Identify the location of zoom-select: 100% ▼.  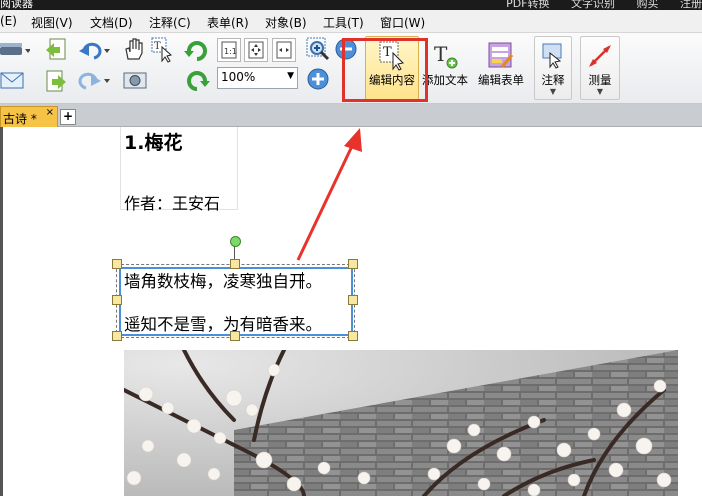
(257, 78).